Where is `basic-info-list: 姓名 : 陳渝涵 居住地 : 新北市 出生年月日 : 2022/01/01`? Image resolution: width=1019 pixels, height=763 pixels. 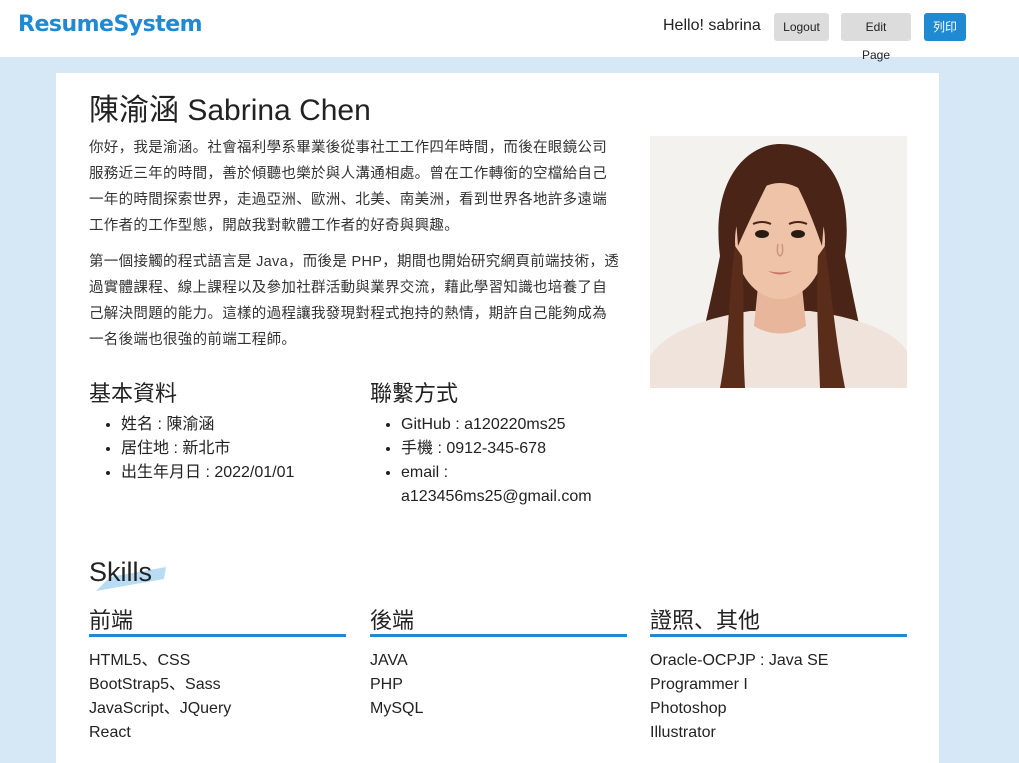
basic-info-list: 姓名 : 陳渝涵 居住地 : 新北市 出生年月日 : 2022/01/01 is located at coordinates (241, 449).